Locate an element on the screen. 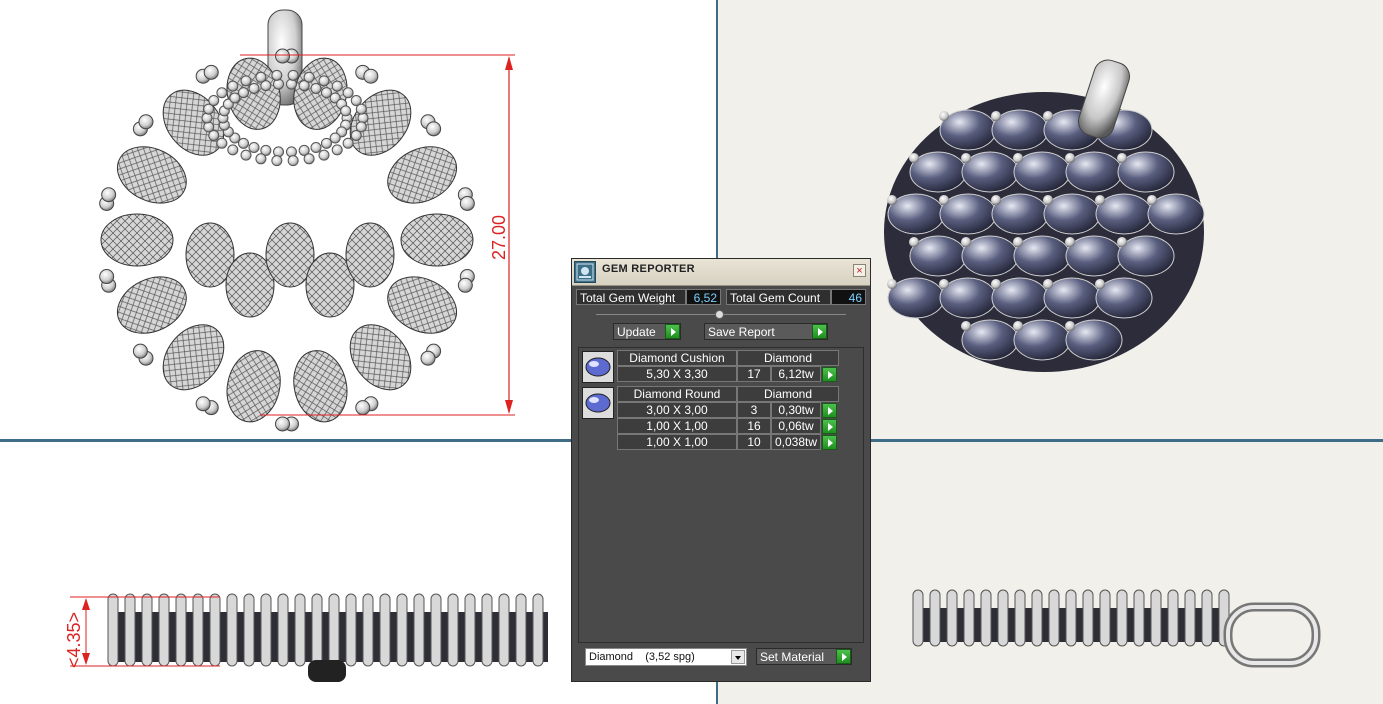 The image size is (1383, 704). total-gem-count-value: 46 is located at coordinates (848, 297).